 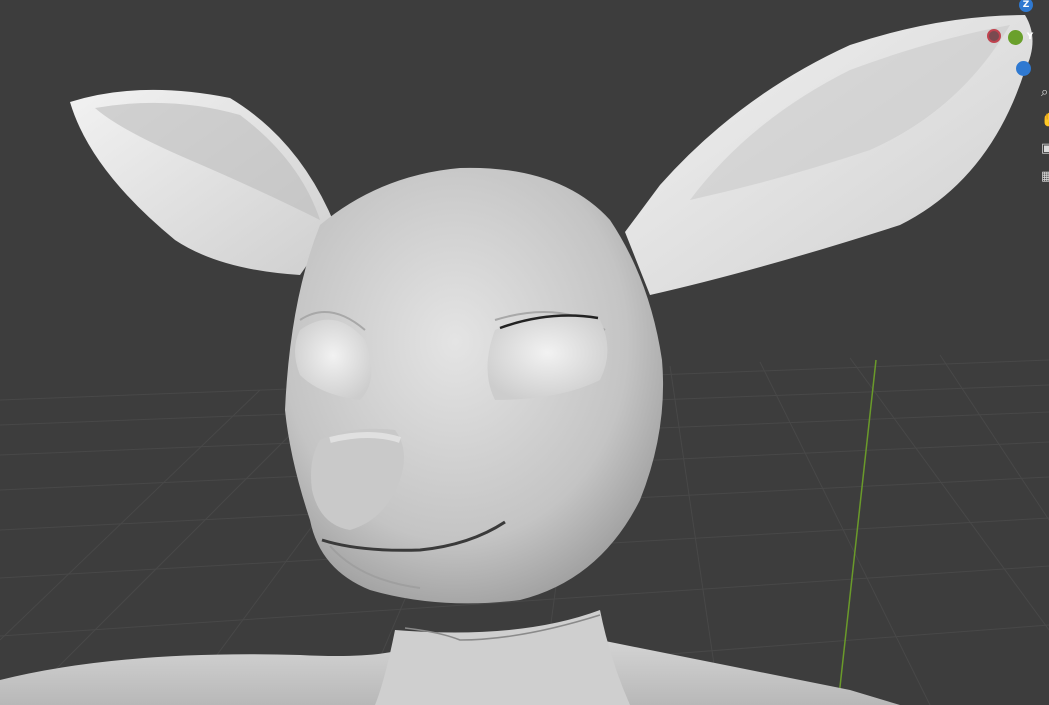 I want to click on hand-pan-glyph: ✋, so click(x=1045, y=120).